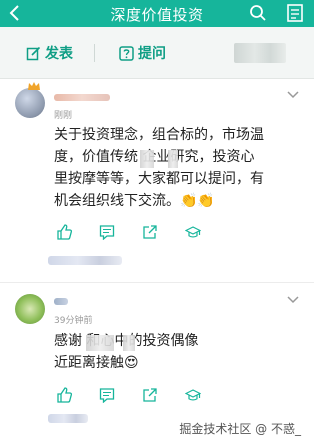  What do you see at coordinates (33, 53) in the screenshot?
I see `edit-icon` at bounding box center [33, 53].